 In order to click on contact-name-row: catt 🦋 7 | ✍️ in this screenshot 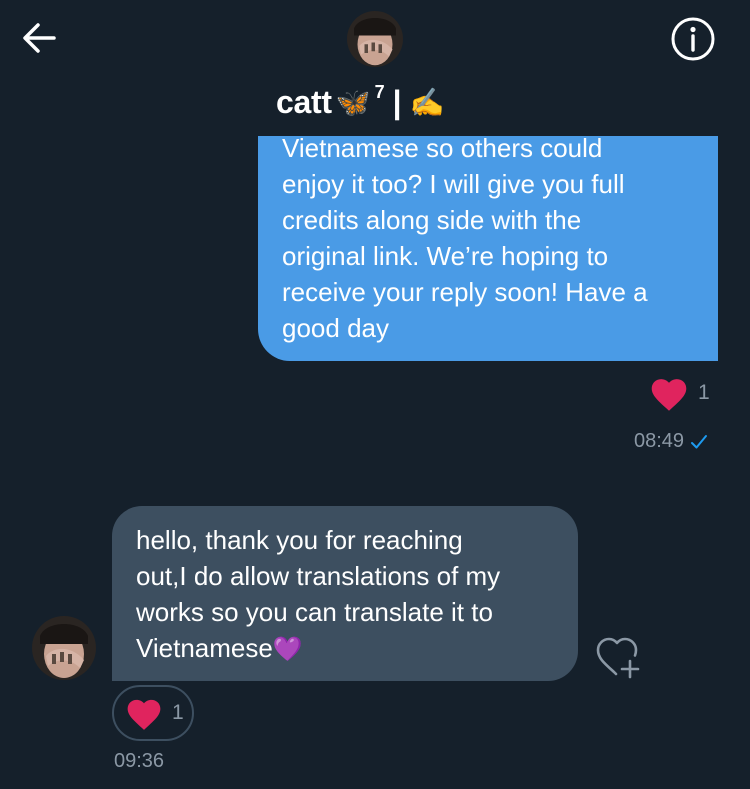, I will do `click(360, 102)`.